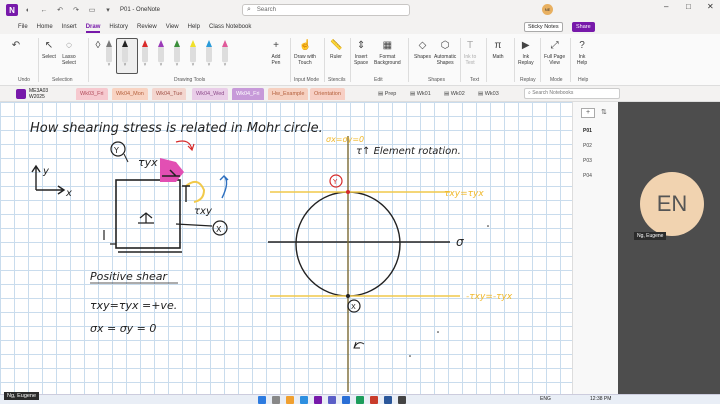 The height and width of the screenshot is (404, 720). I want to click on draw-with-touch-label: Draw with Touch, so click(305, 60).